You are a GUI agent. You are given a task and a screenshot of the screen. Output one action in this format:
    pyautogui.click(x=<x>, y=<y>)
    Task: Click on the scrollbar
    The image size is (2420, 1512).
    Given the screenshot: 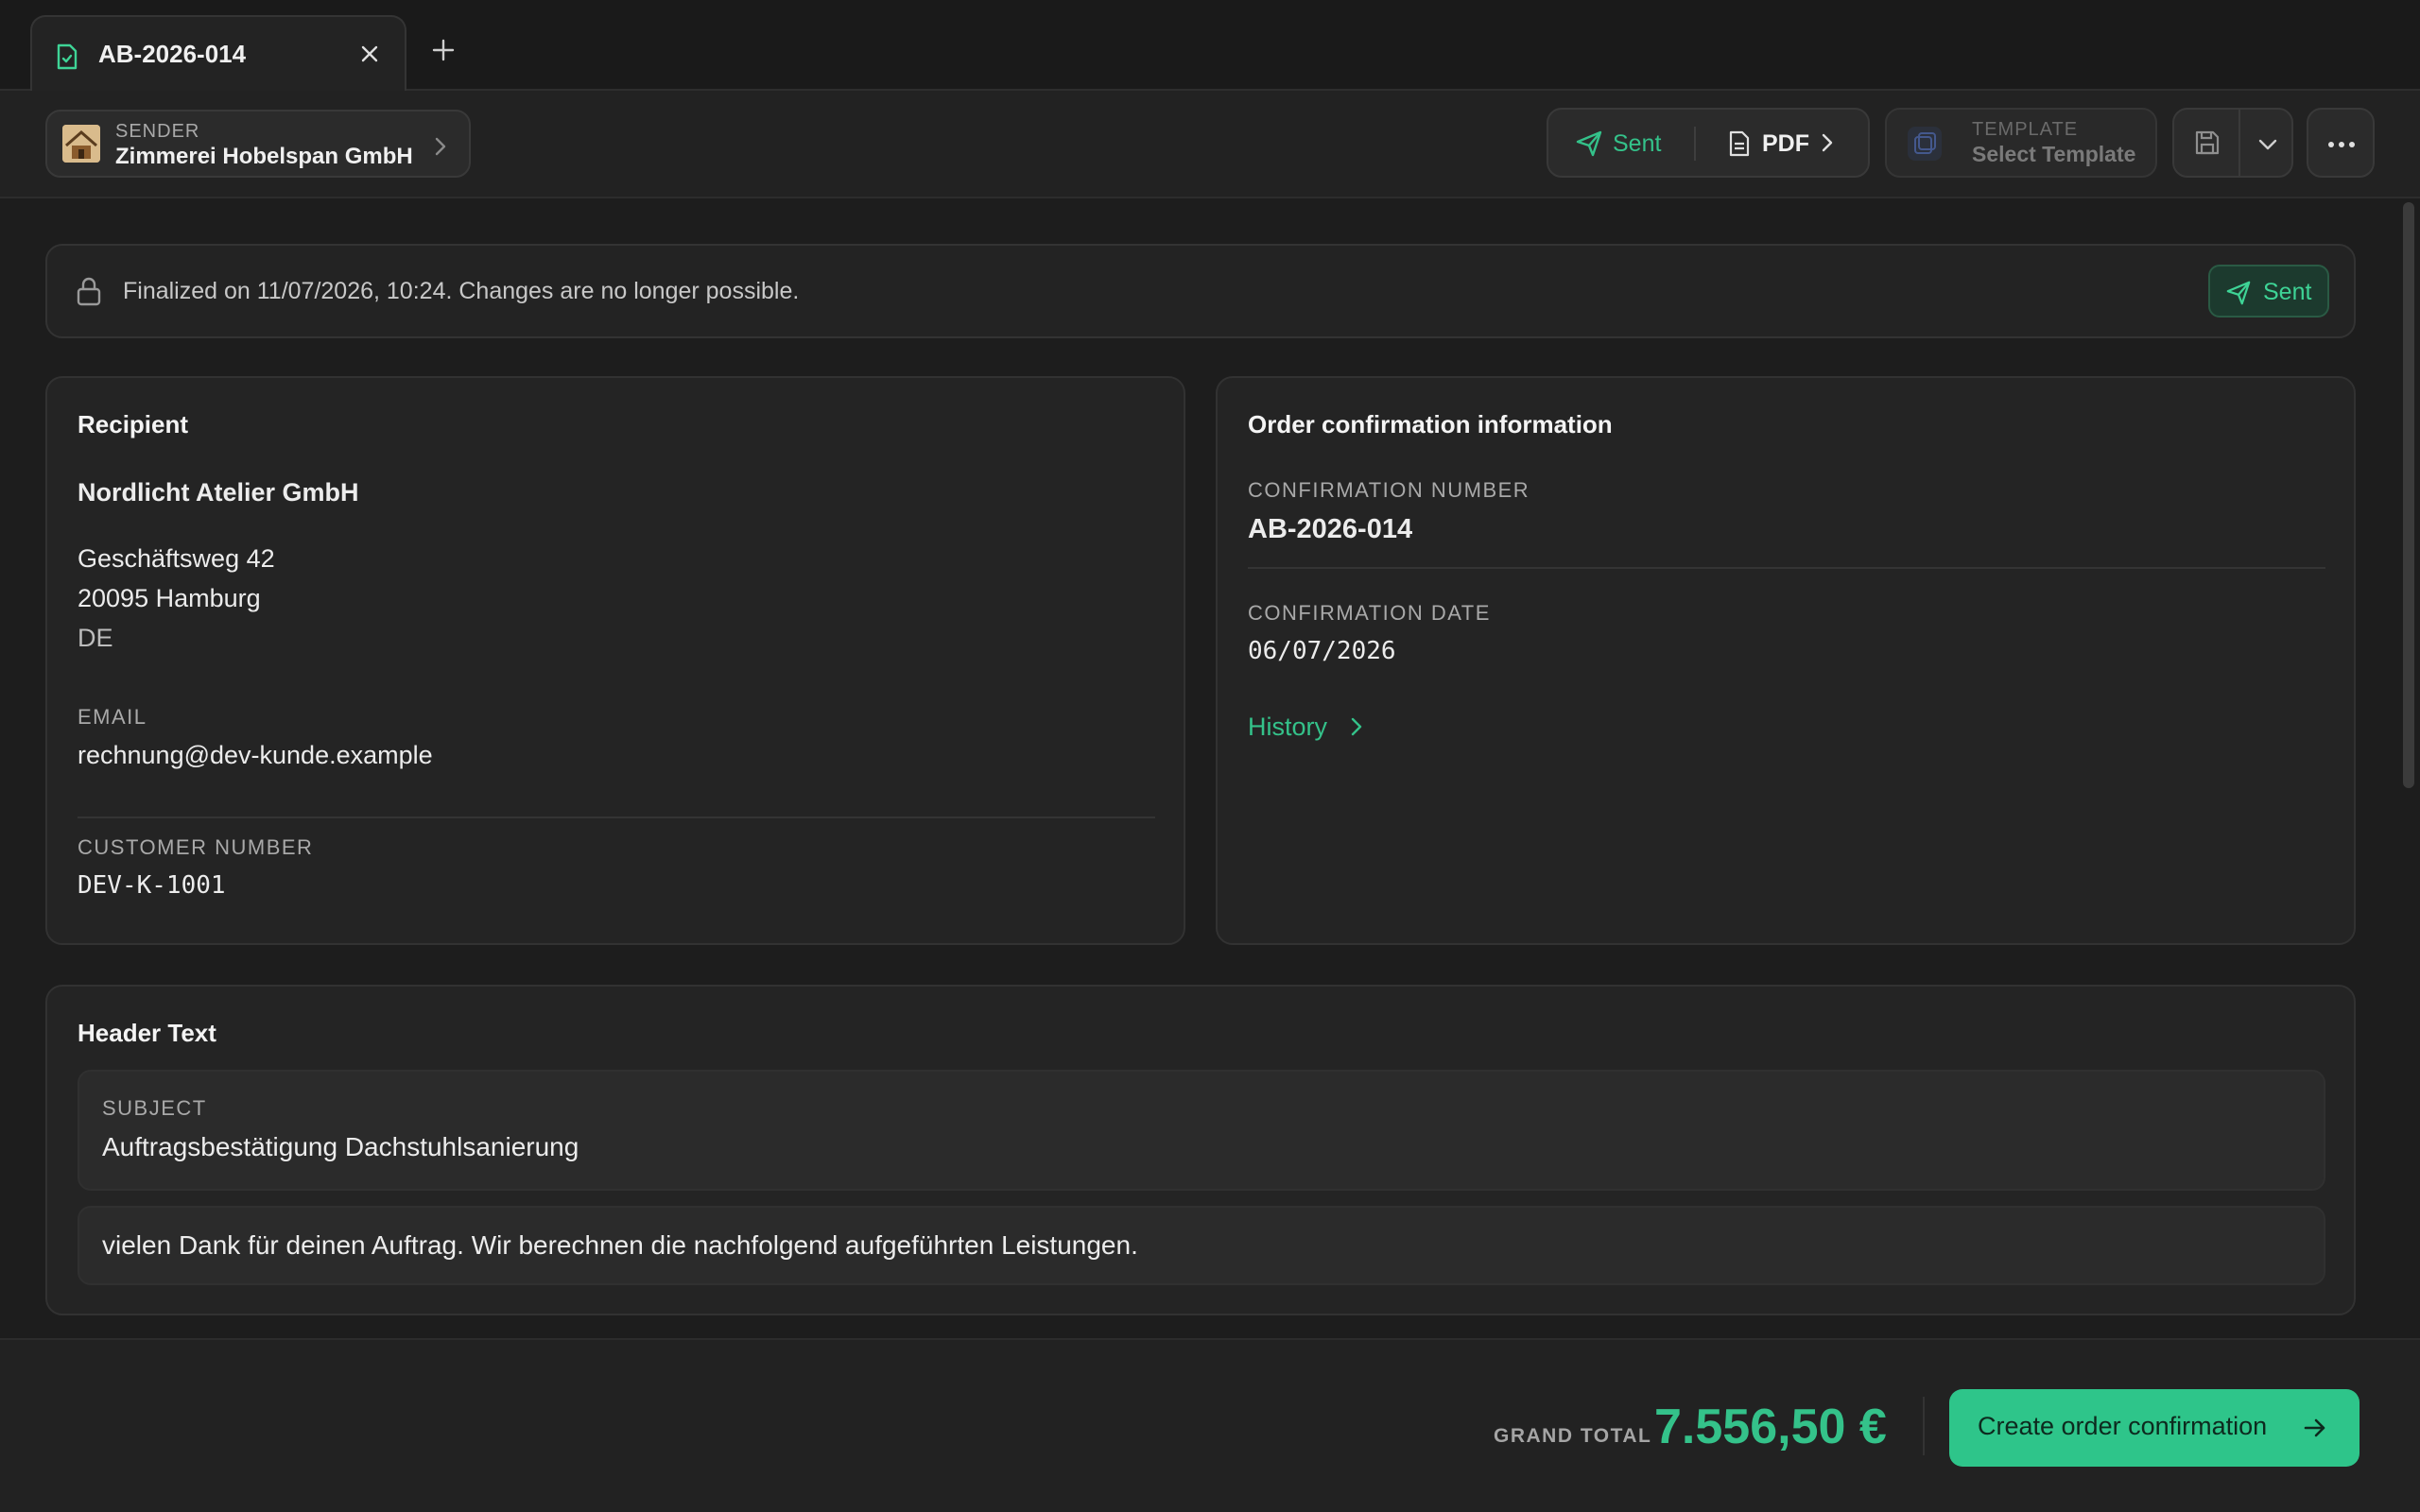 What is the action you would take?
    pyautogui.click(x=2408, y=495)
    